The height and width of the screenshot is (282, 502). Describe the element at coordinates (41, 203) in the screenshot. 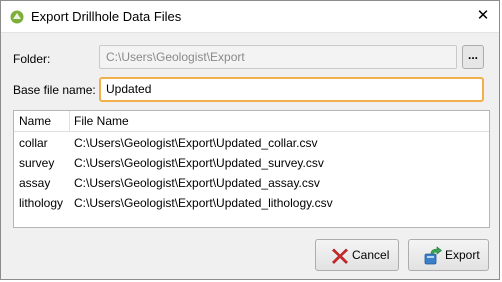

I see `row-name: lithology` at that location.